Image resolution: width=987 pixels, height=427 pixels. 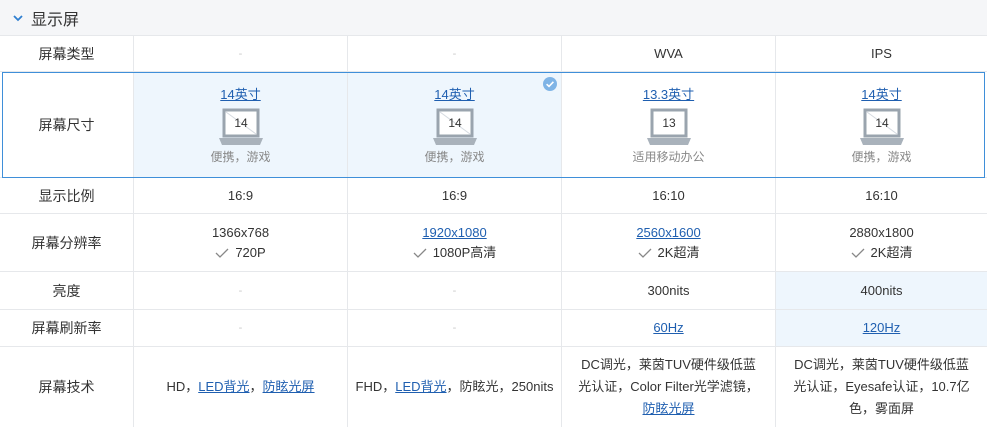 I want to click on laptop-icon: 13, so click(x=669, y=128).